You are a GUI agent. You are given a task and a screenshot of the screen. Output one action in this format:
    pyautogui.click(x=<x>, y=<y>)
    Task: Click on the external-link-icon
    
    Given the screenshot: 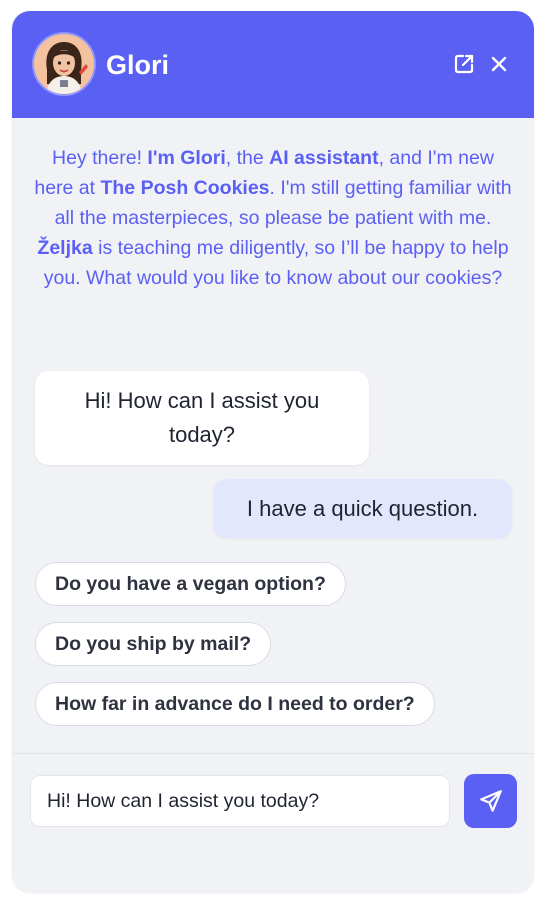 What is the action you would take?
    pyautogui.click(x=464, y=64)
    